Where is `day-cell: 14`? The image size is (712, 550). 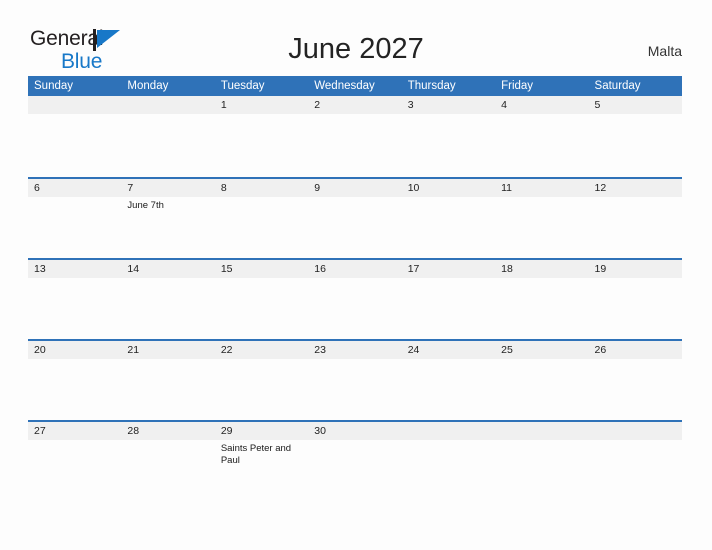 day-cell: 14 is located at coordinates (168, 299).